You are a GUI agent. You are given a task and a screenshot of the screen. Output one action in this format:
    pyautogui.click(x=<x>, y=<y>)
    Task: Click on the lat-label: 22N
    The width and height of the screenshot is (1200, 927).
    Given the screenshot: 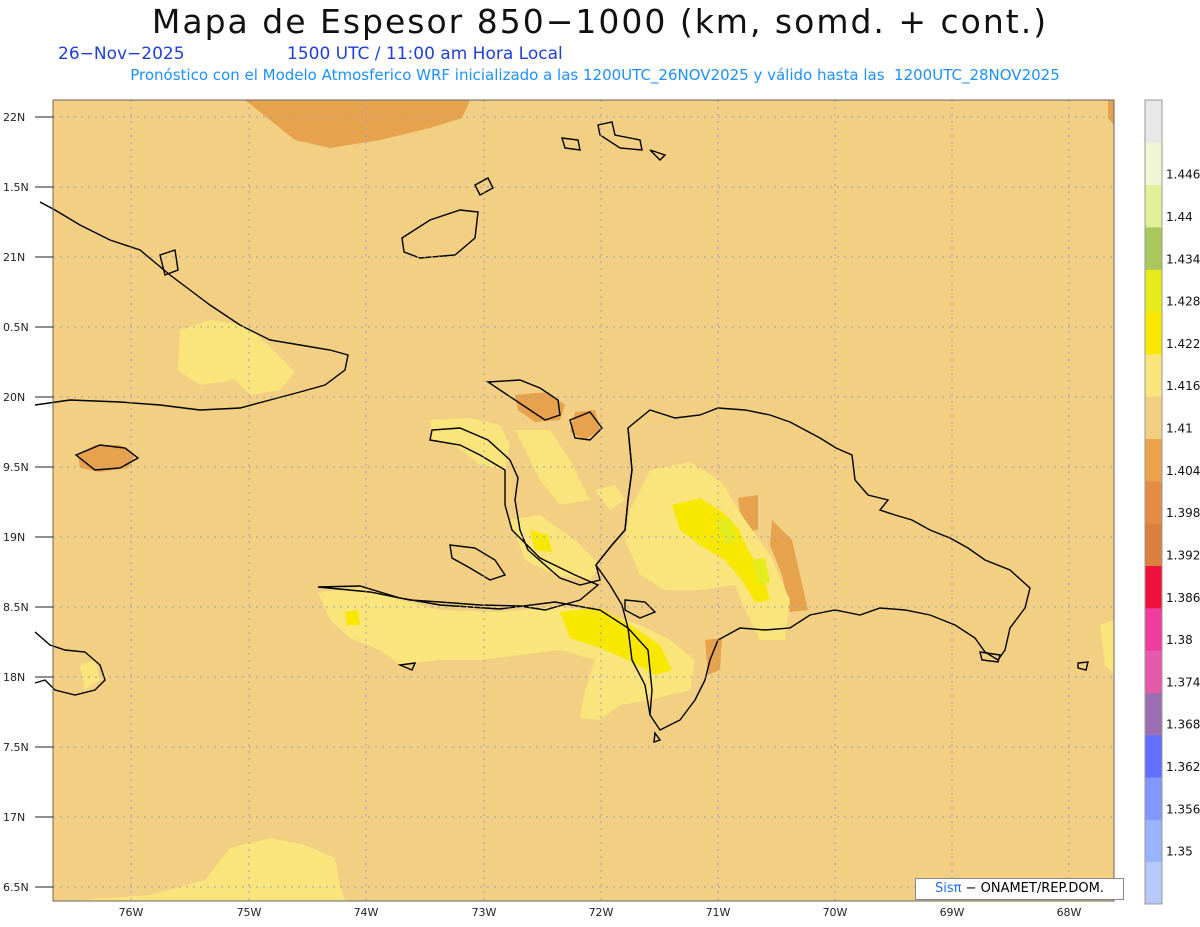 What is the action you would take?
    pyautogui.click(x=14, y=117)
    